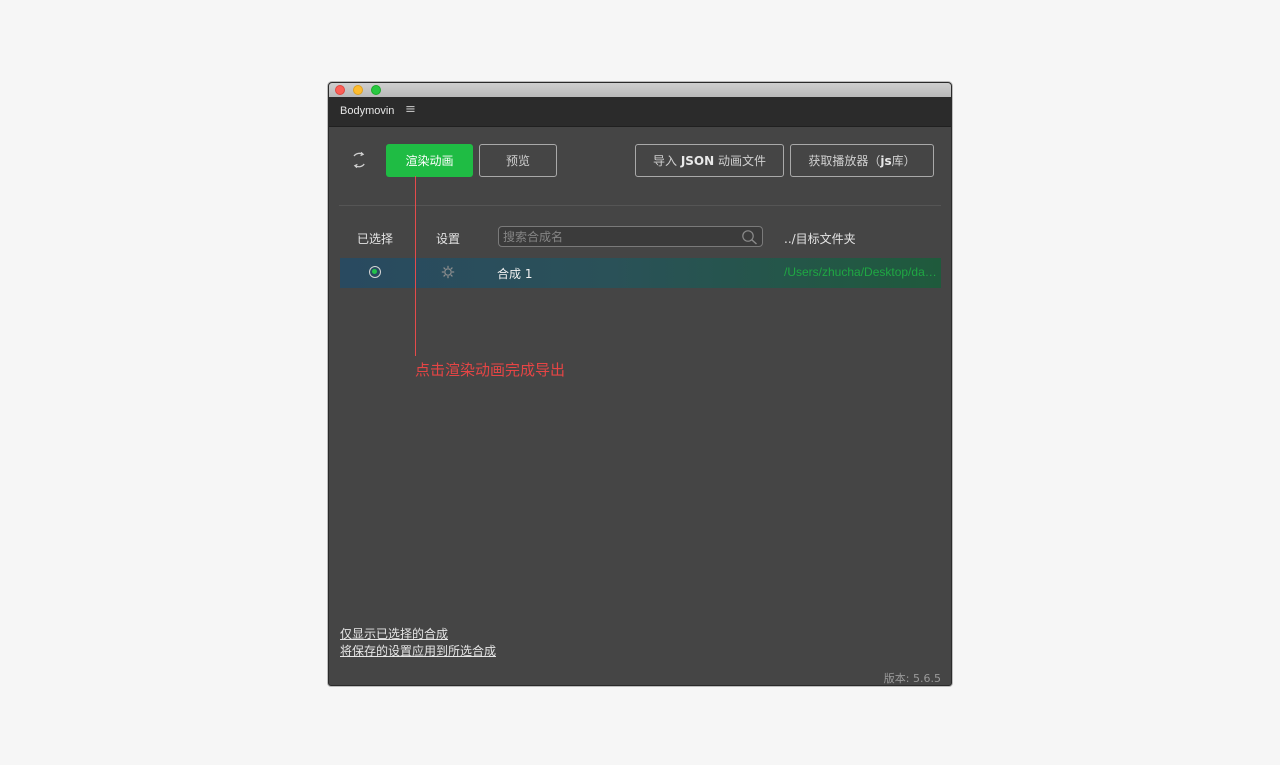 The height and width of the screenshot is (765, 1280). Describe the element at coordinates (886, 160) in the screenshot. I see `player-label-js: js` at that location.